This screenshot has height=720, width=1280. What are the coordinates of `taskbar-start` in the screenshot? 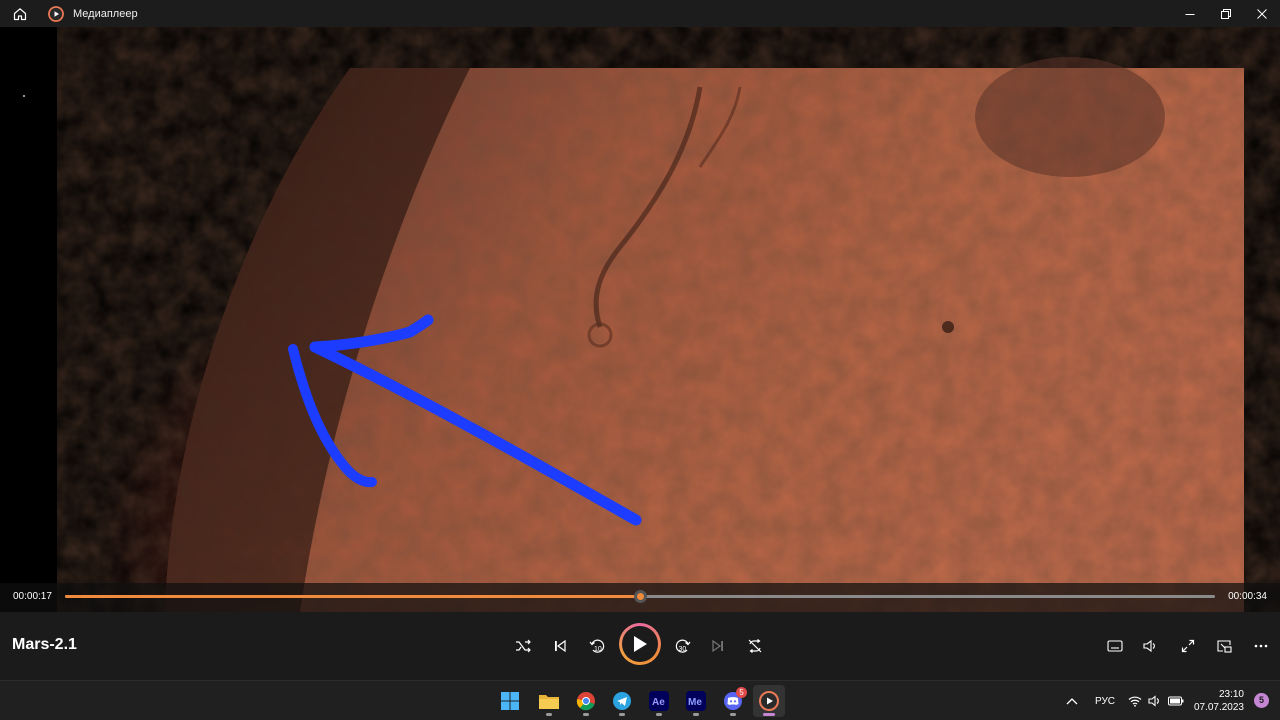 It's located at (510, 701).